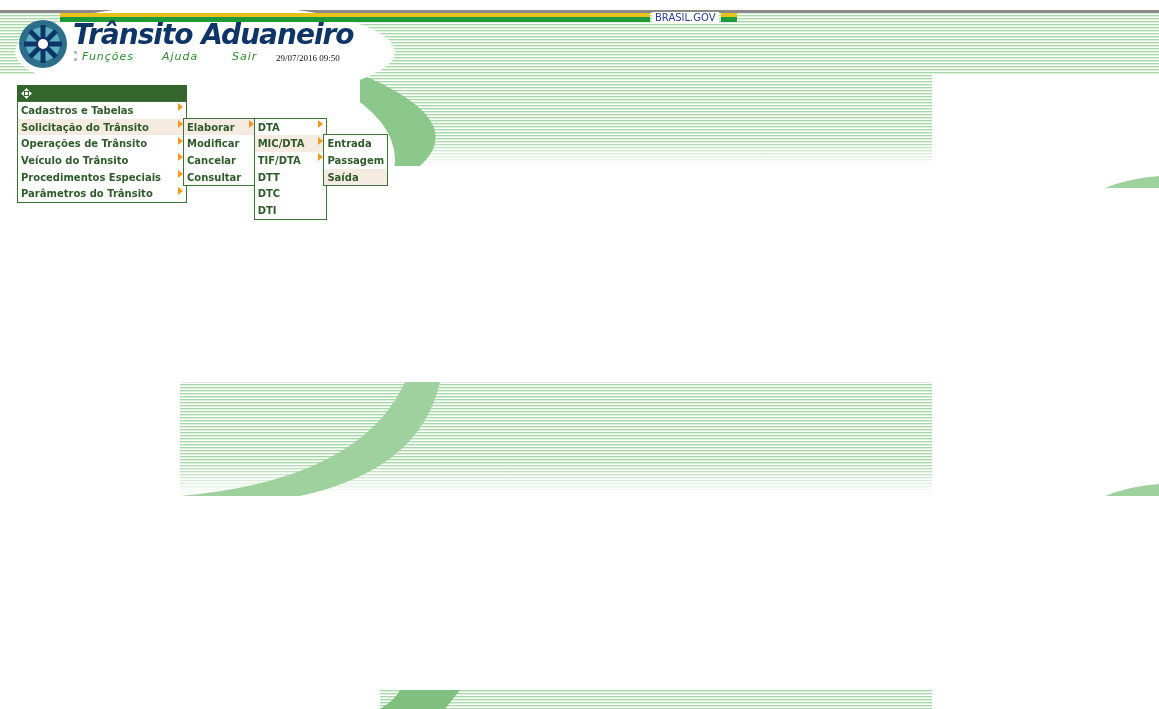  I want to click on menu-item: Parâmetros do Trânsito, so click(102, 194).